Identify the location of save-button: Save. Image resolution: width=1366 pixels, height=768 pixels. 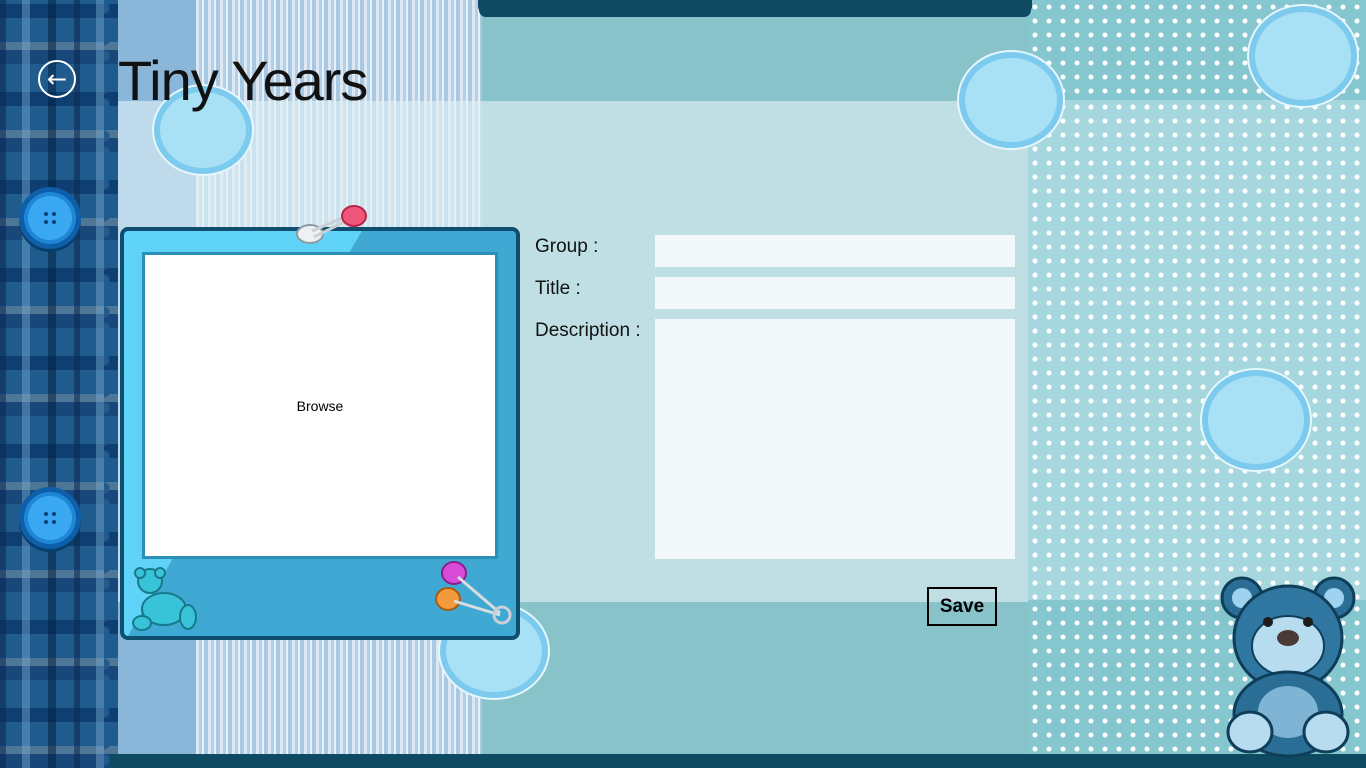
(962, 606).